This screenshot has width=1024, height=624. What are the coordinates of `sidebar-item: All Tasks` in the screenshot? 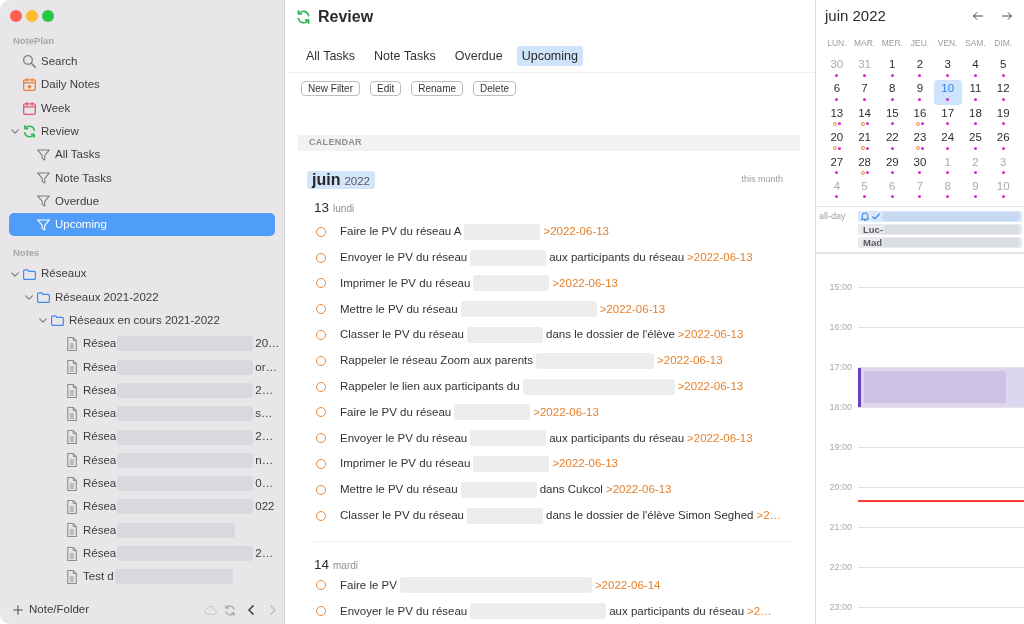 It's located at (142, 155).